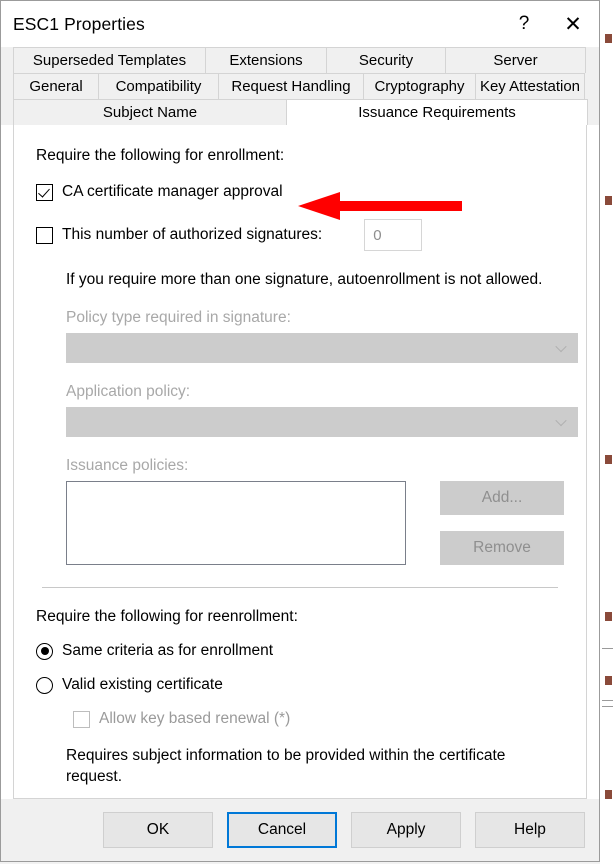 This screenshot has width=614, height=864. What do you see at coordinates (282, 830) in the screenshot?
I see `cancel-button: Cancel` at bounding box center [282, 830].